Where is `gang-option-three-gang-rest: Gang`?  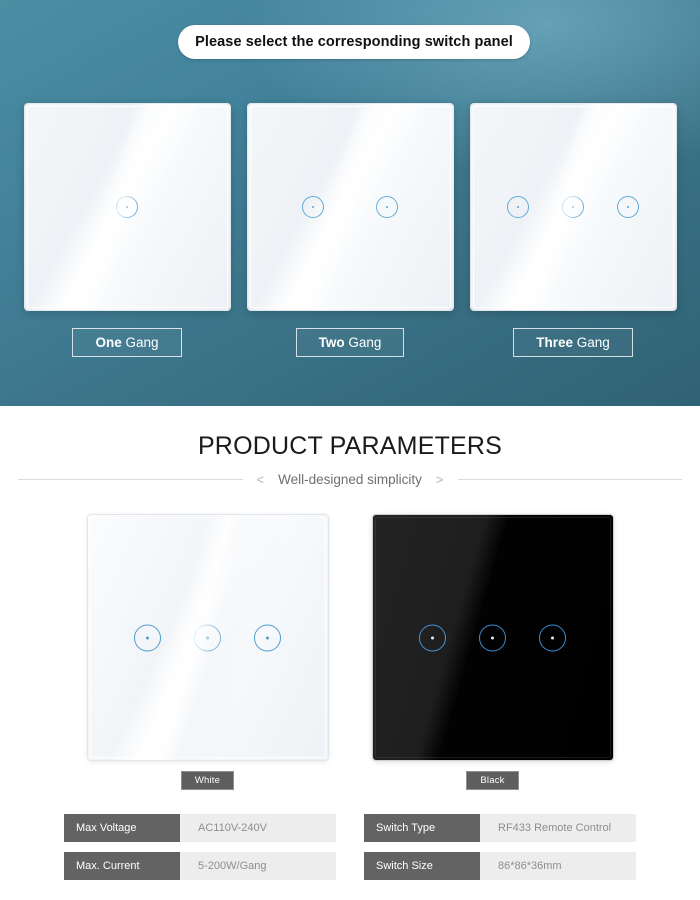
gang-option-three-gang-rest: Gang is located at coordinates (591, 342).